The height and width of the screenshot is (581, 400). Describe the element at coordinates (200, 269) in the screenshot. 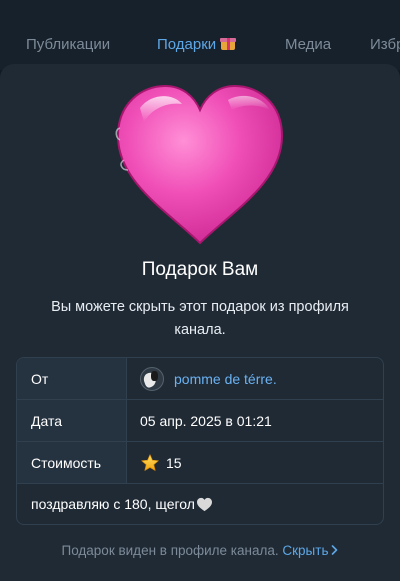

I see `gift-title: Подарок Вам` at that location.